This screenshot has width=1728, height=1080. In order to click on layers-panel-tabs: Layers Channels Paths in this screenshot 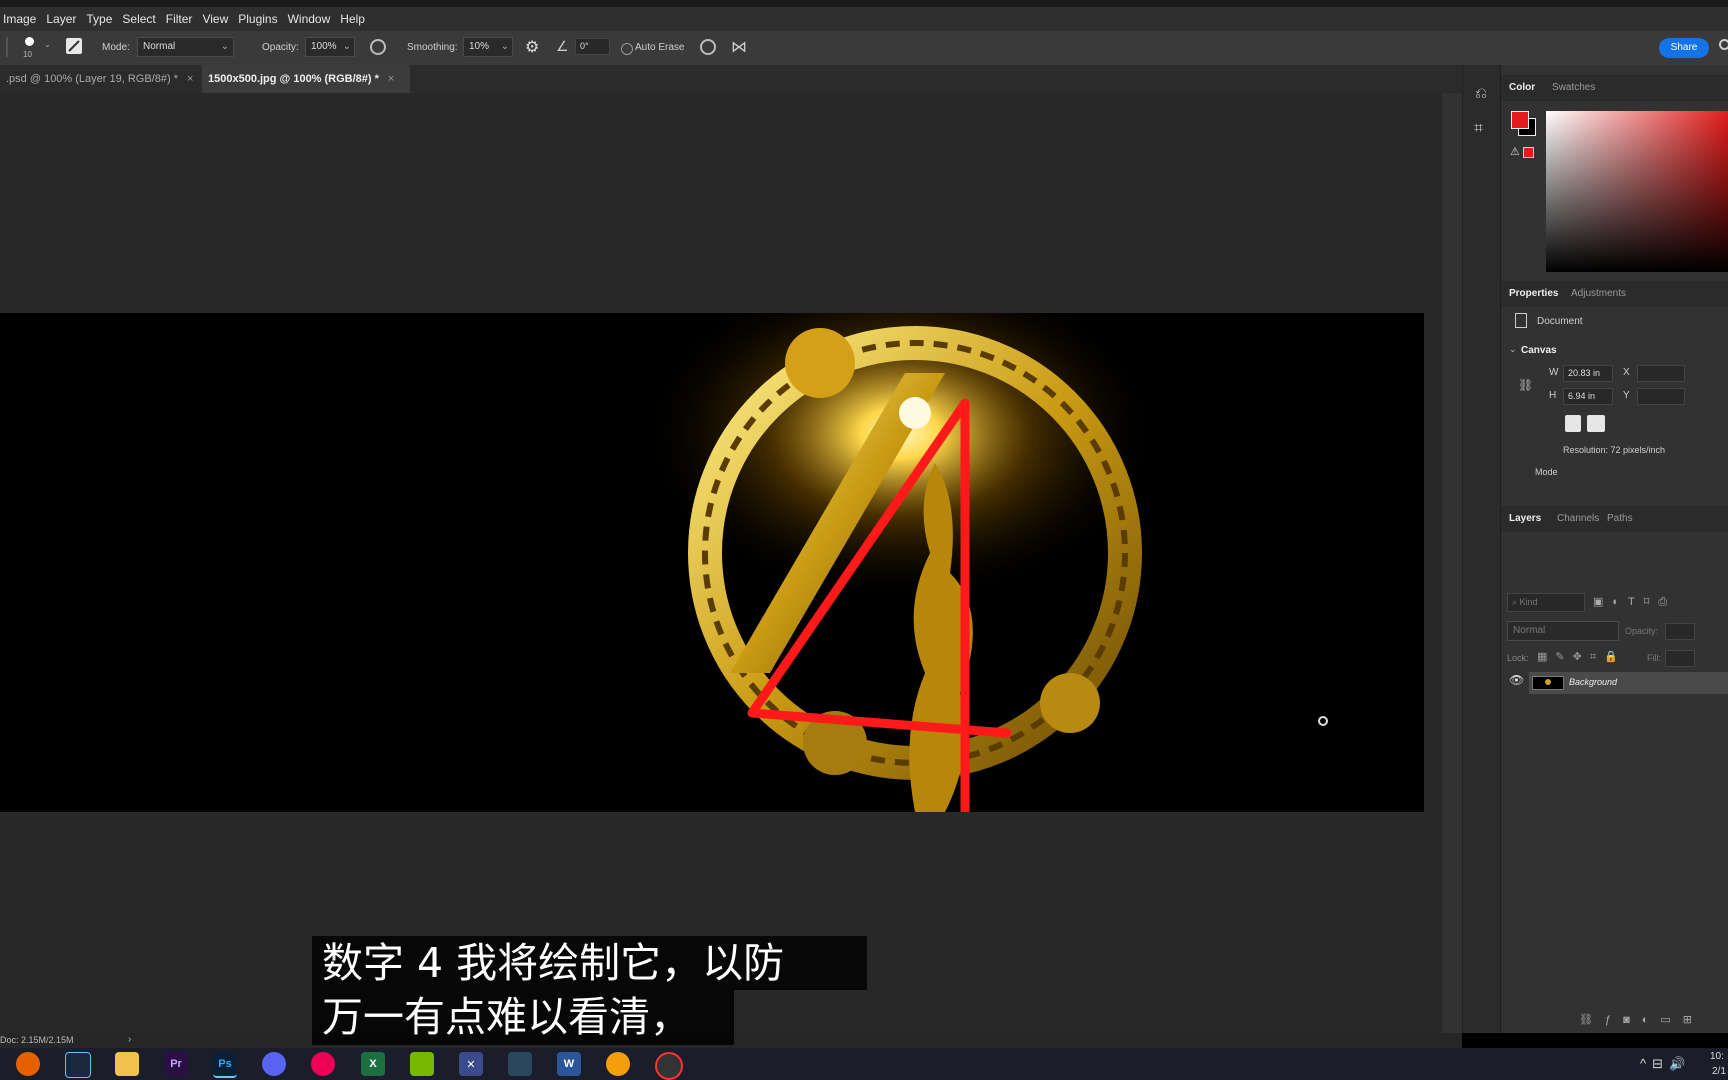, I will do `click(1614, 519)`.